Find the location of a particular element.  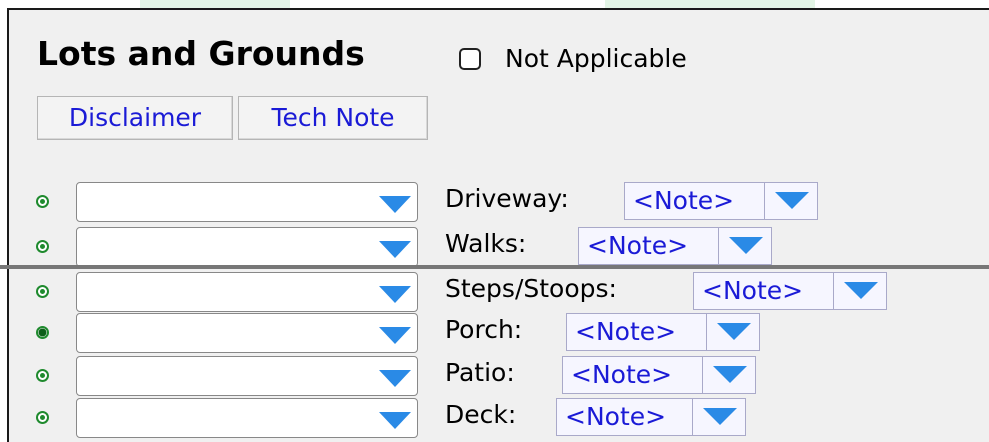

row-patio: Patio: <Note> is located at coordinates (494, 376).